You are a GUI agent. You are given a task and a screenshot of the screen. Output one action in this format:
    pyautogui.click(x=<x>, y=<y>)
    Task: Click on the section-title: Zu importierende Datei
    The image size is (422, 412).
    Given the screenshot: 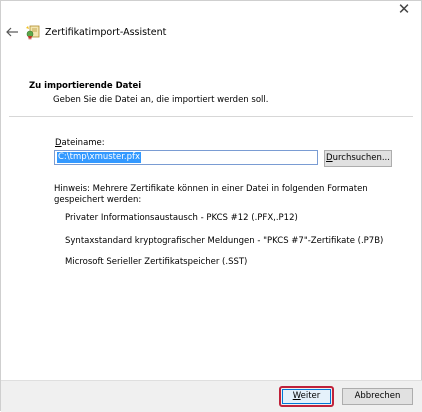 What is the action you would take?
    pyautogui.click(x=85, y=86)
    